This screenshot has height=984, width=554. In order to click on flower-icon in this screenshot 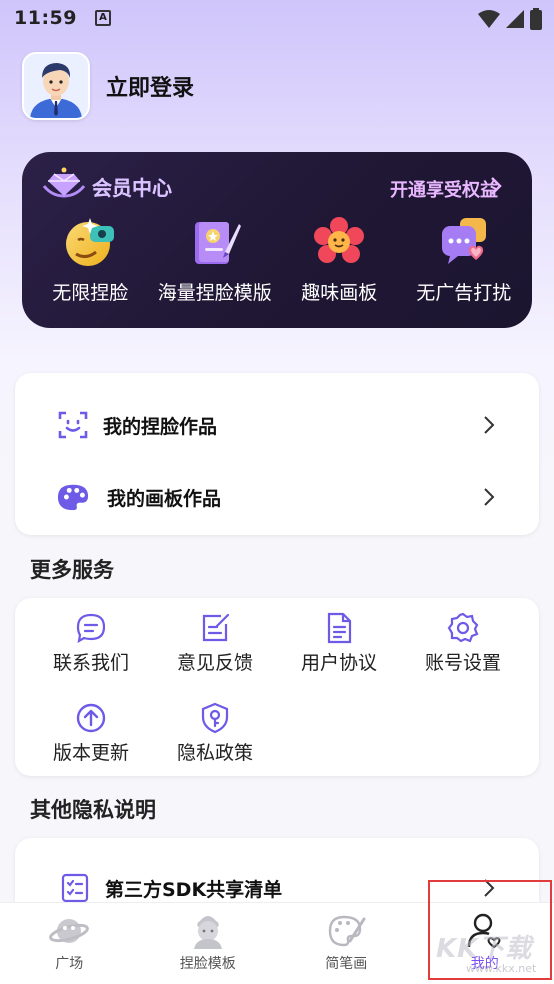, I will do `click(339, 242)`.